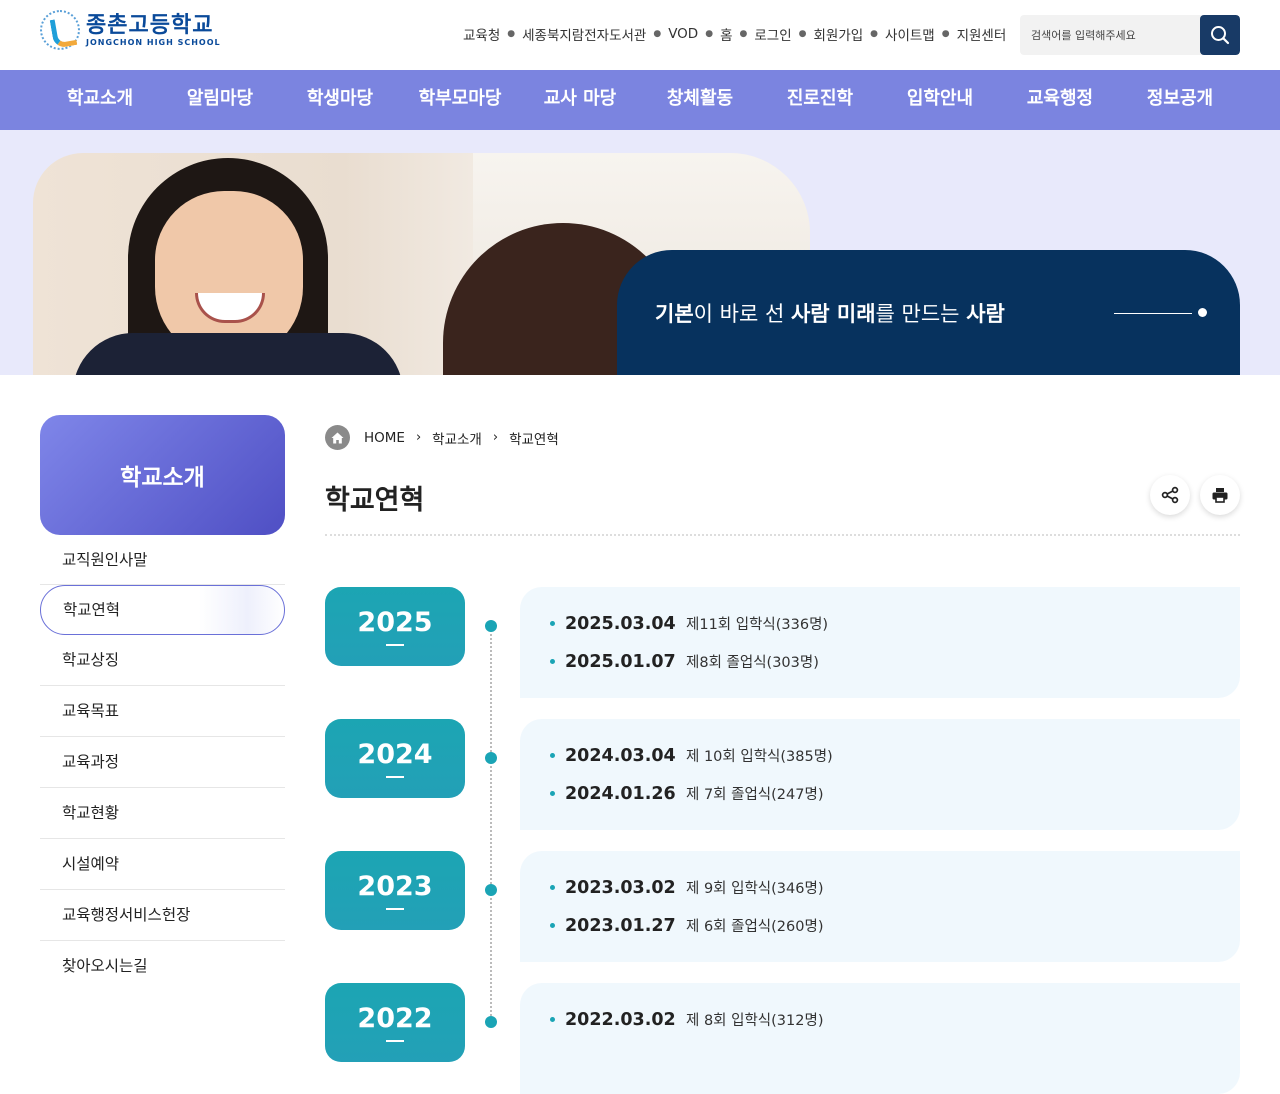 The height and width of the screenshot is (1094, 1280). I want to click on share-button, so click(1170, 495).